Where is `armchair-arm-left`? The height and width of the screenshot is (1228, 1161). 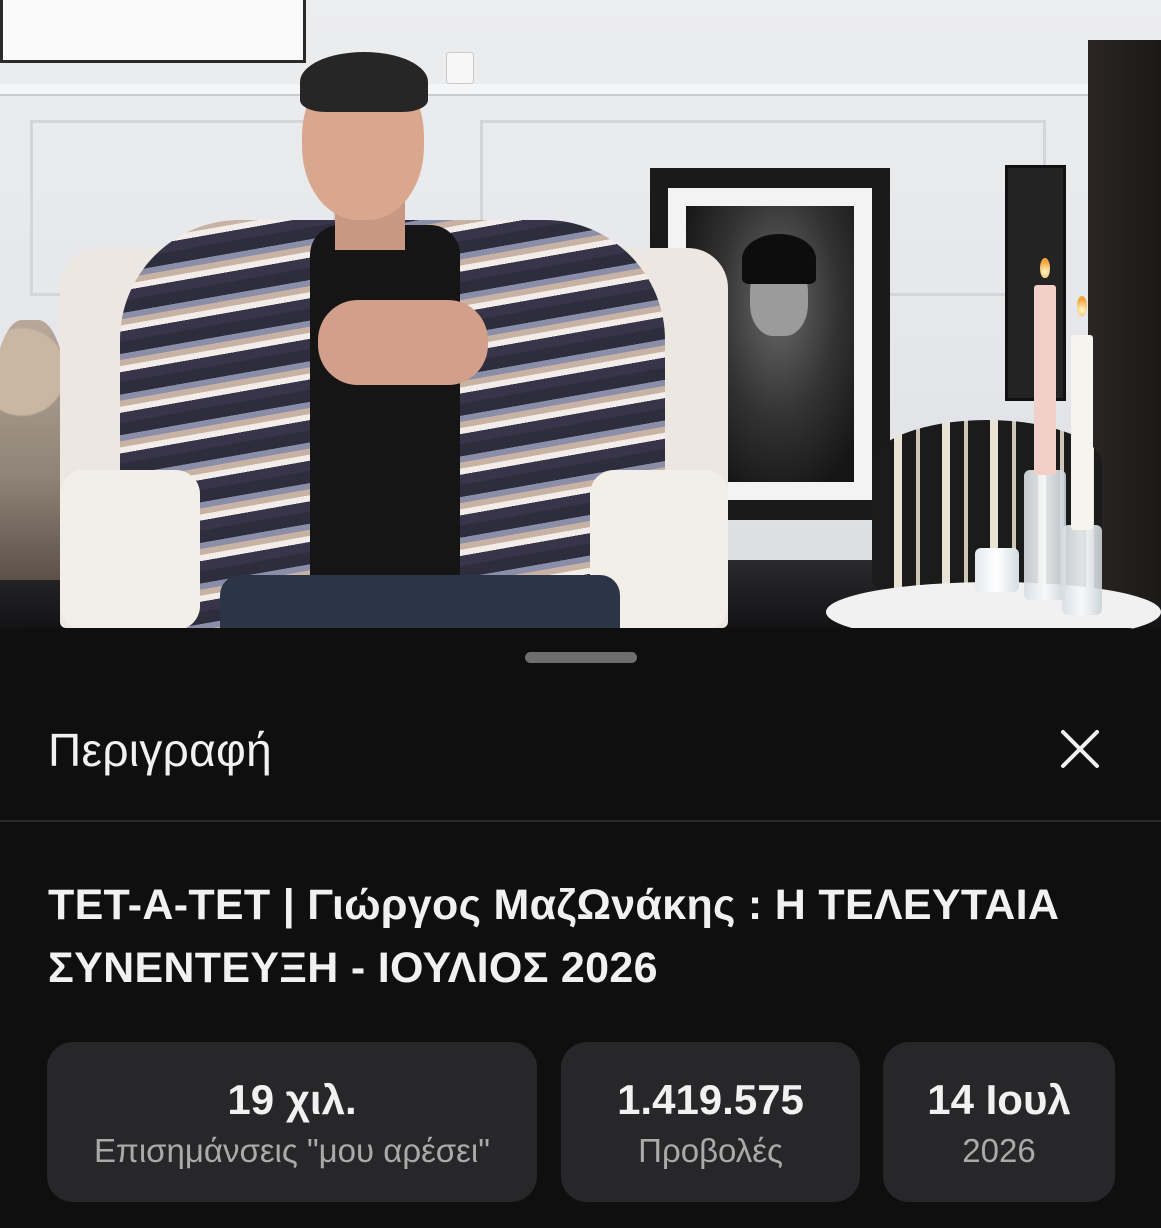
armchair-arm-left is located at coordinates (130, 550).